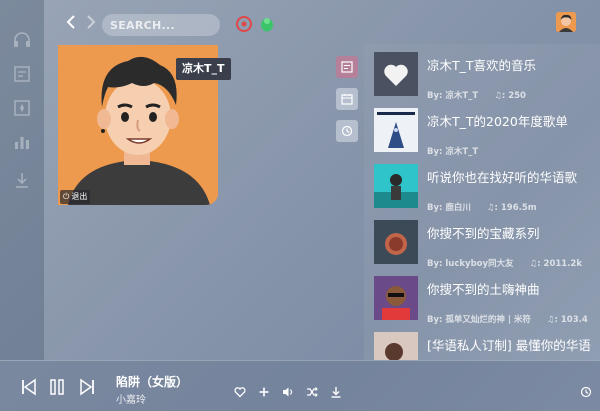 The height and width of the screenshot is (411, 600). I want to click on playlist-meta: By: 孤单又灿烂的神 | 米符 ♫: 103.4, so click(507, 320).